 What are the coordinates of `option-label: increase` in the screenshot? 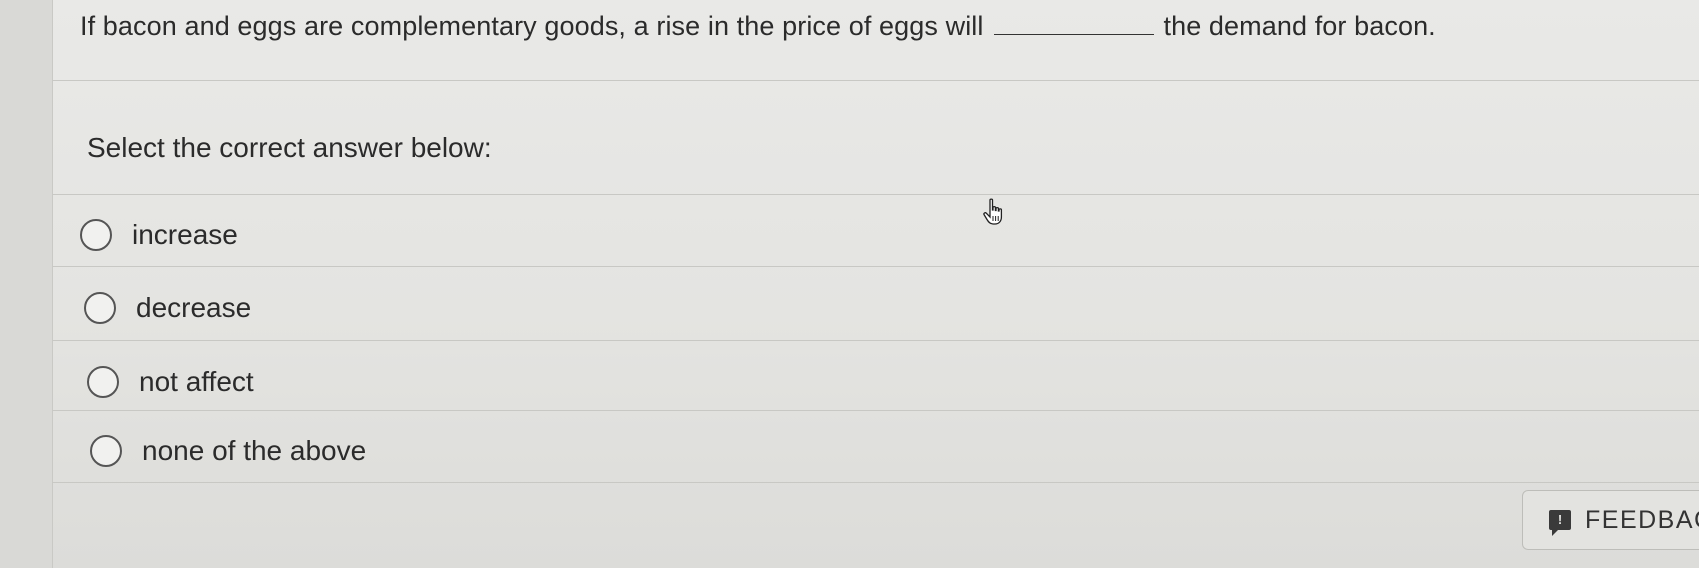 It's located at (185, 234).